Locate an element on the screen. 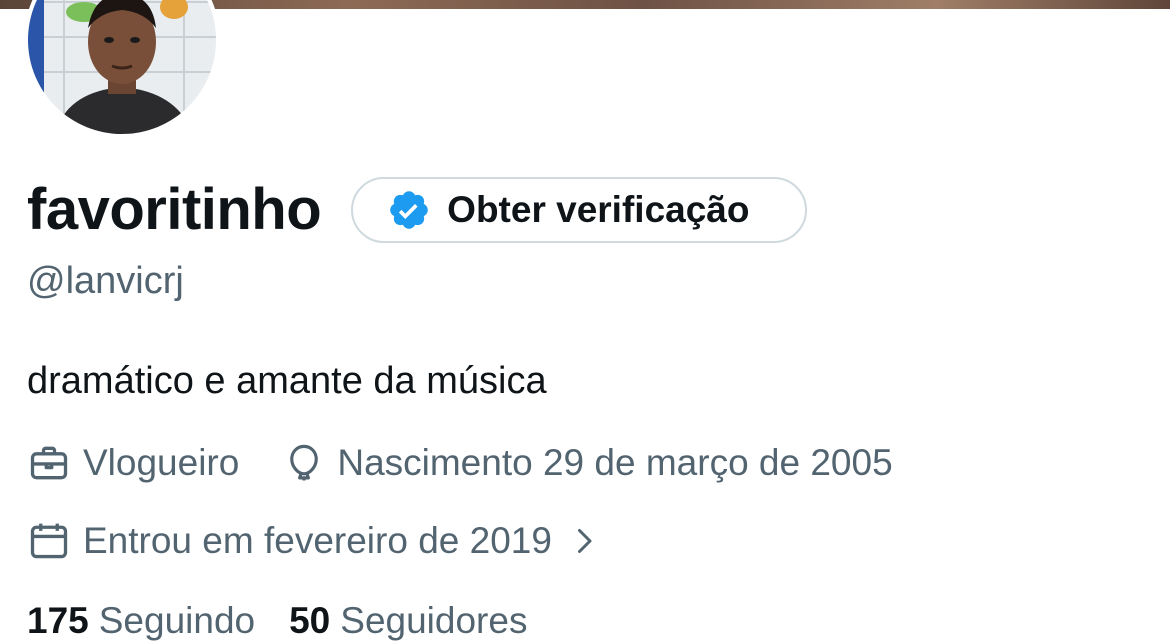 This screenshot has height=642, width=1170. name-row: favoritinho Obter verificação is located at coordinates (417, 210).